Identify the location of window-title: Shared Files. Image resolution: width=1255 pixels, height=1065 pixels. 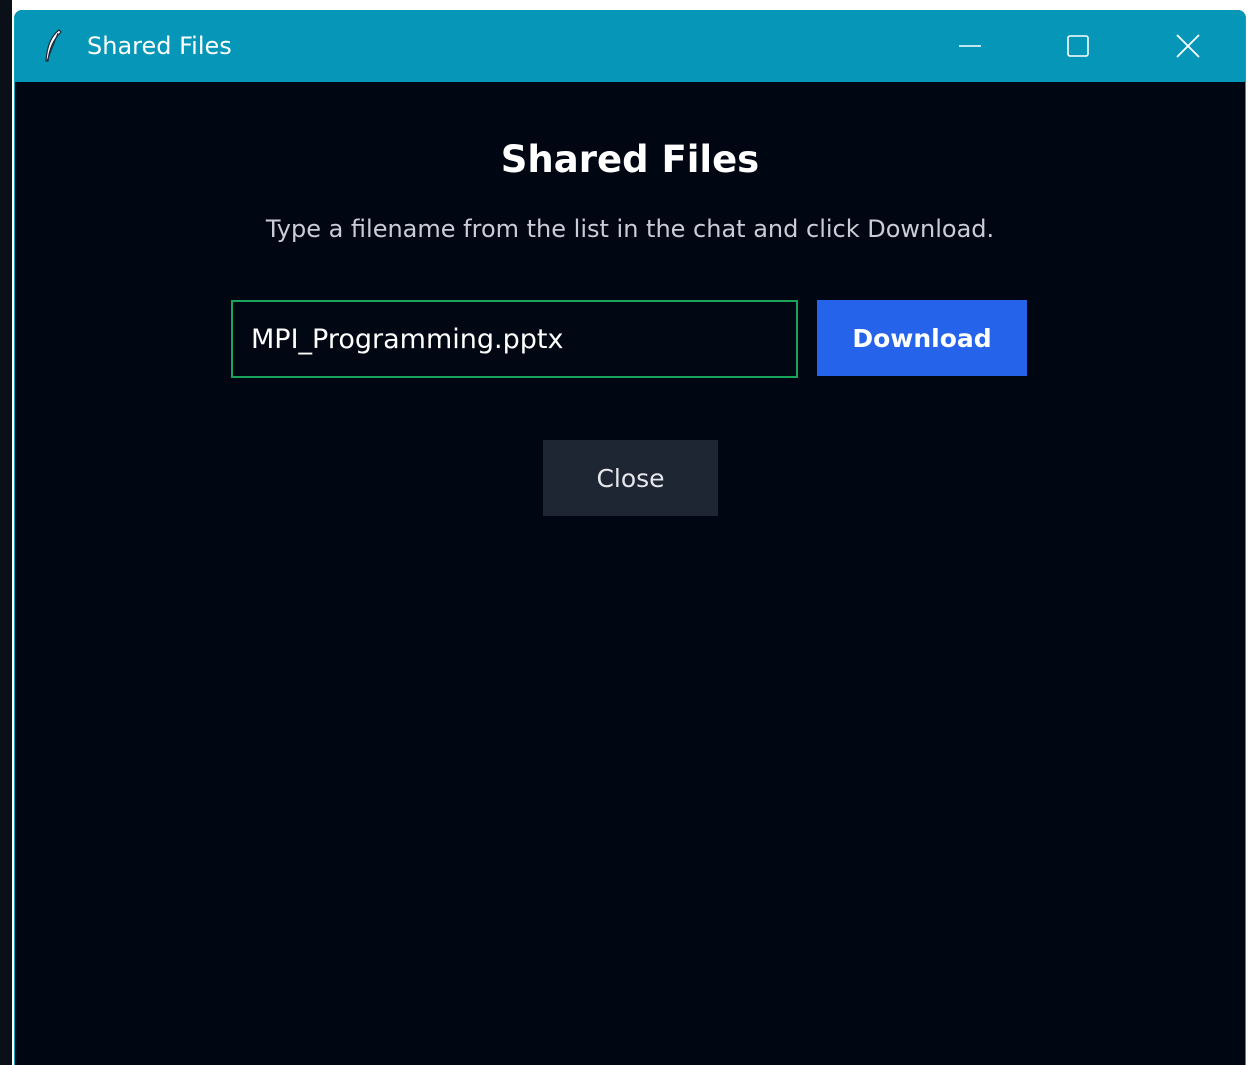
(159, 46).